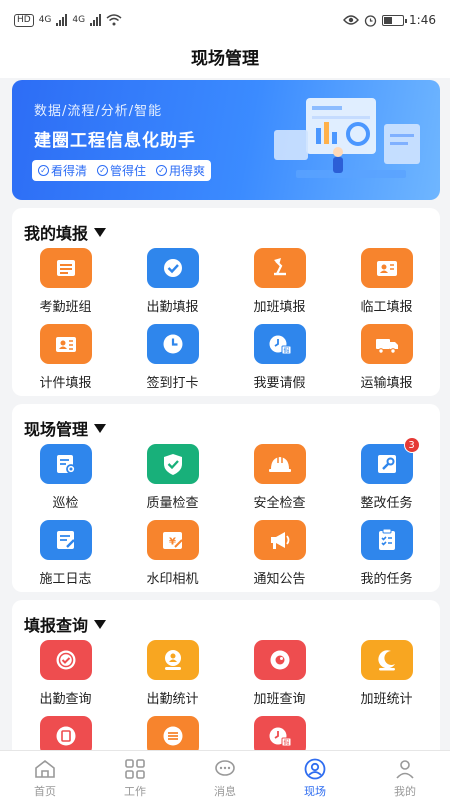 The image size is (450, 800). I want to click on leave-icon: 假, so click(280, 345).